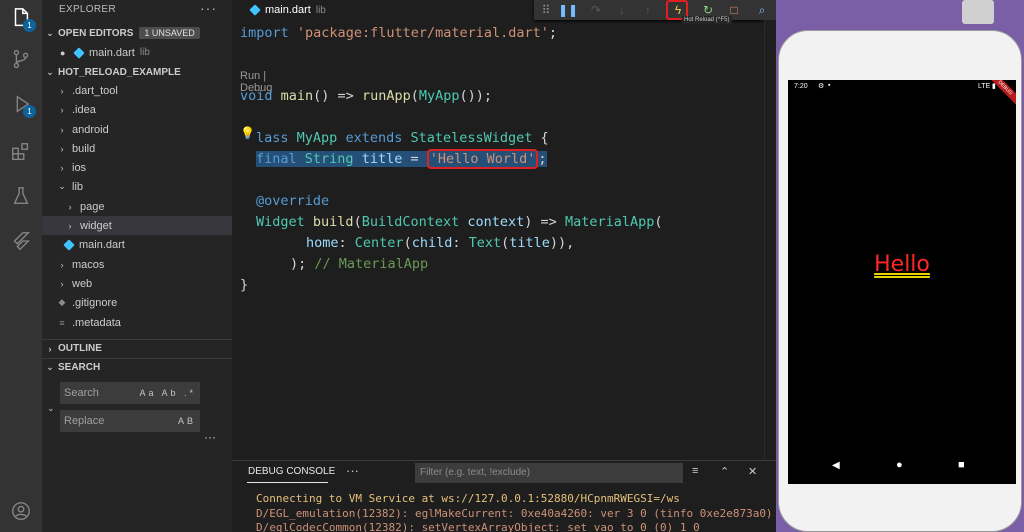 This screenshot has width=1024, height=532. I want to click on search-placeholder: Search, so click(81, 393).